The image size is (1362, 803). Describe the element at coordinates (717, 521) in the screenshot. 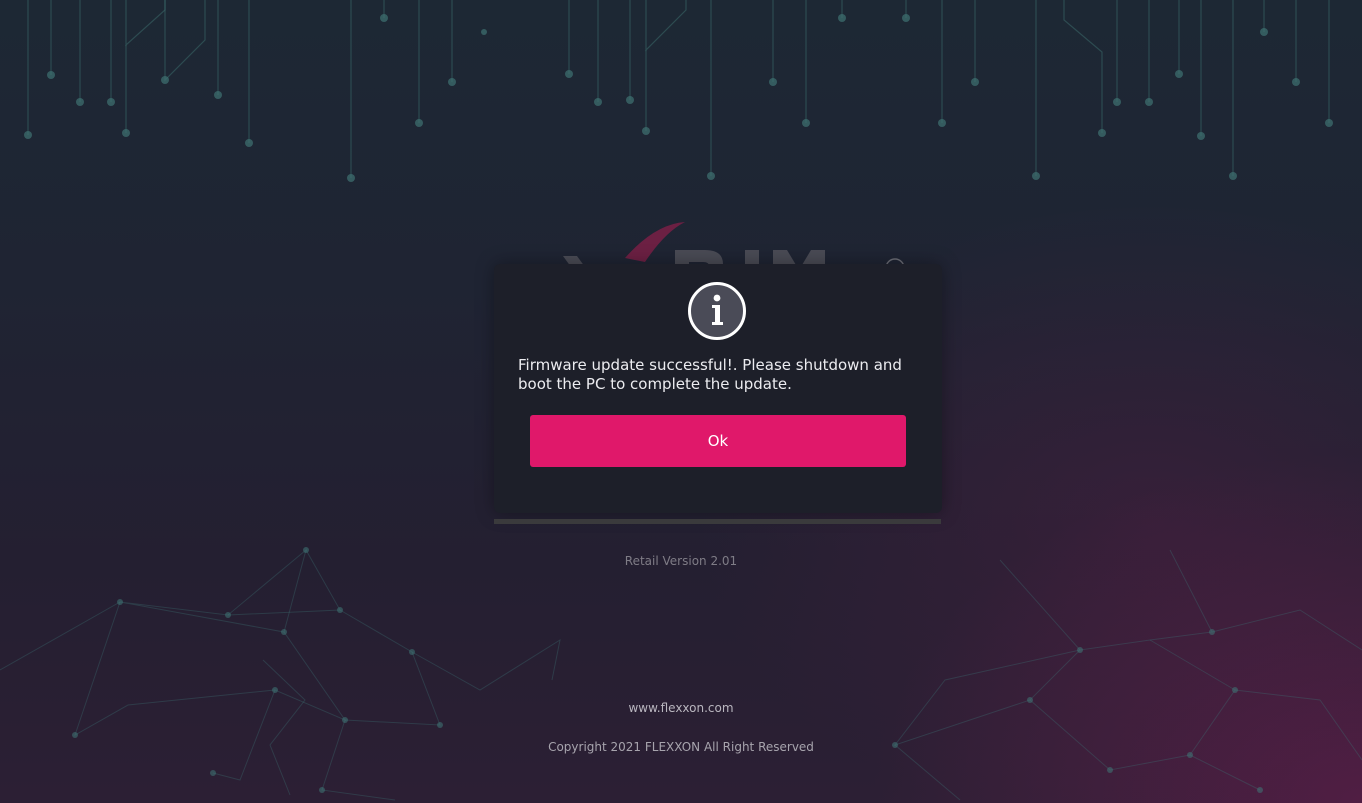

I see `progress-bar` at that location.